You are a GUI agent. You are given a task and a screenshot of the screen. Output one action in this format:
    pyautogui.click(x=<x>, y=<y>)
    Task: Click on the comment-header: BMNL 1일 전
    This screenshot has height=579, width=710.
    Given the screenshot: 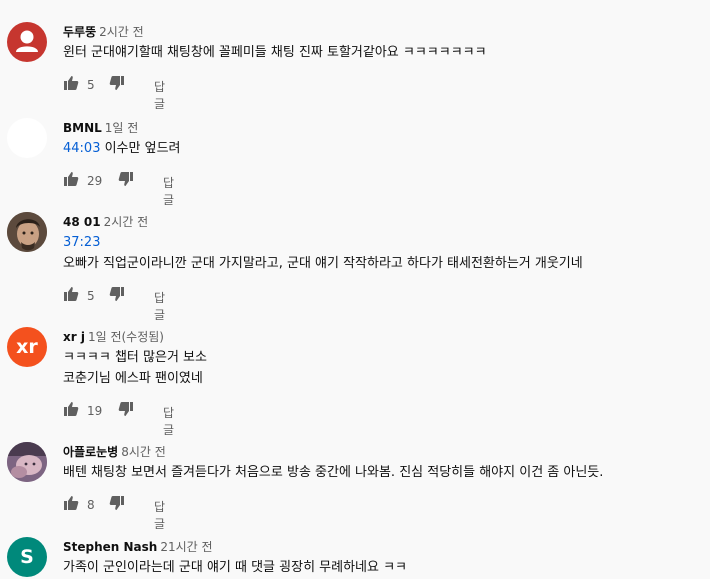 What is the action you would take?
    pyautogui.click(x=100, y=127)
    